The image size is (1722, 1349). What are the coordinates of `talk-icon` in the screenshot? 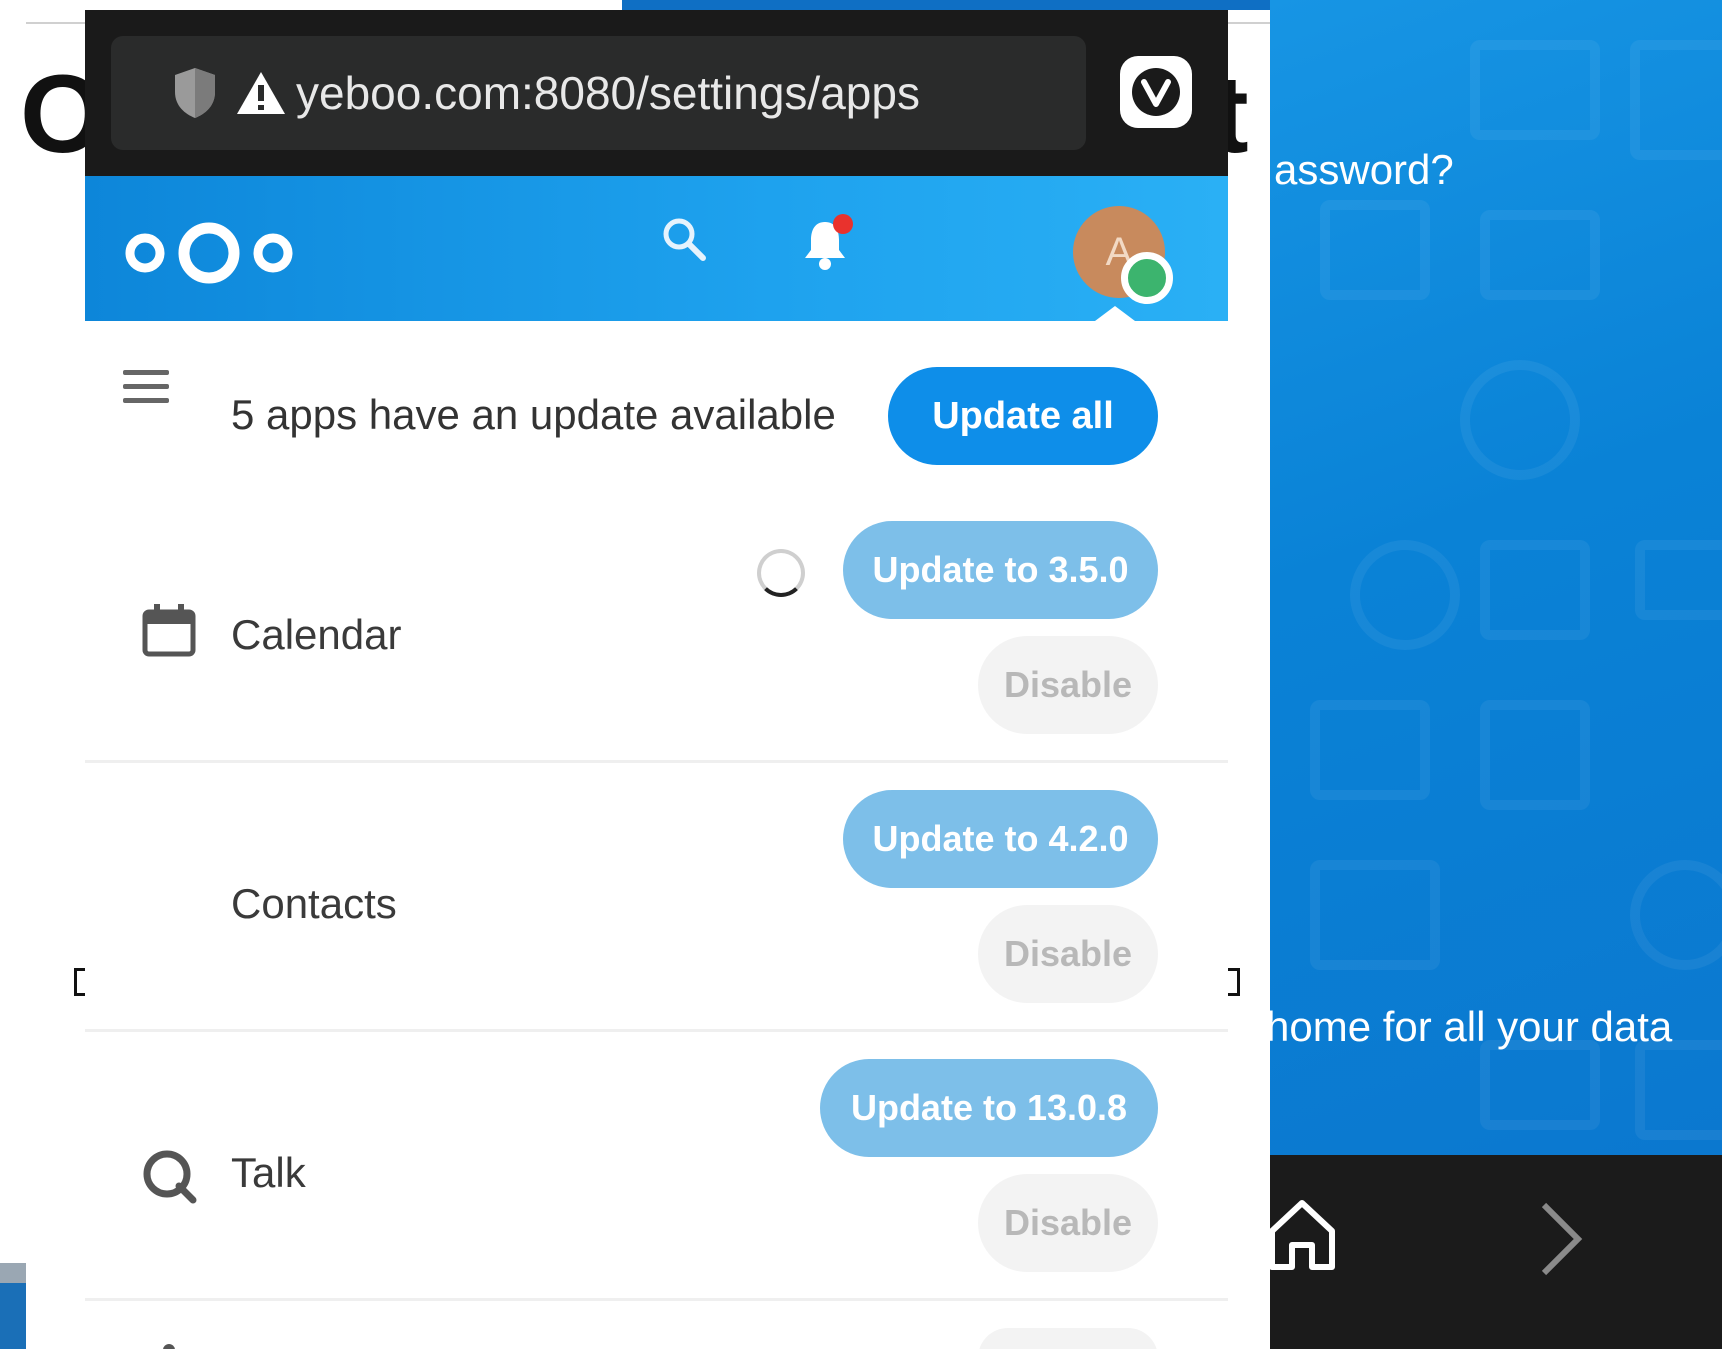 It's located at (170, 1177).